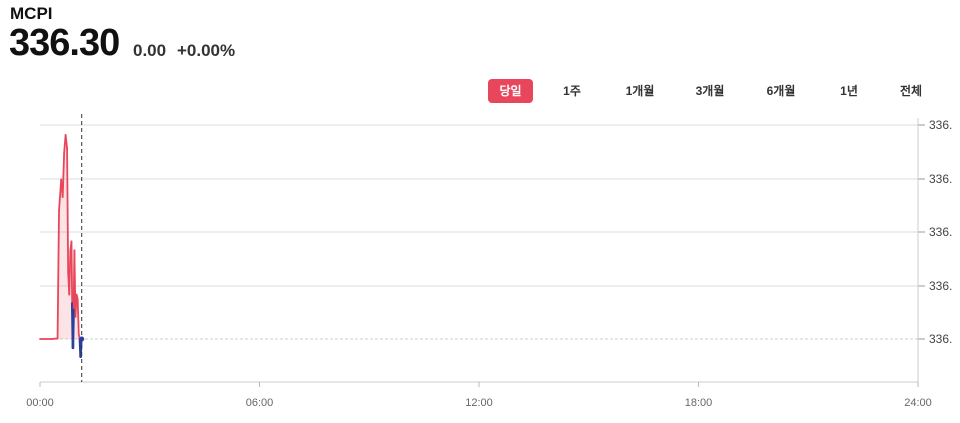  Describe the element at coordinates (479, 403) in the screenshot. I see `x-tick-label: 12:00` at that location.